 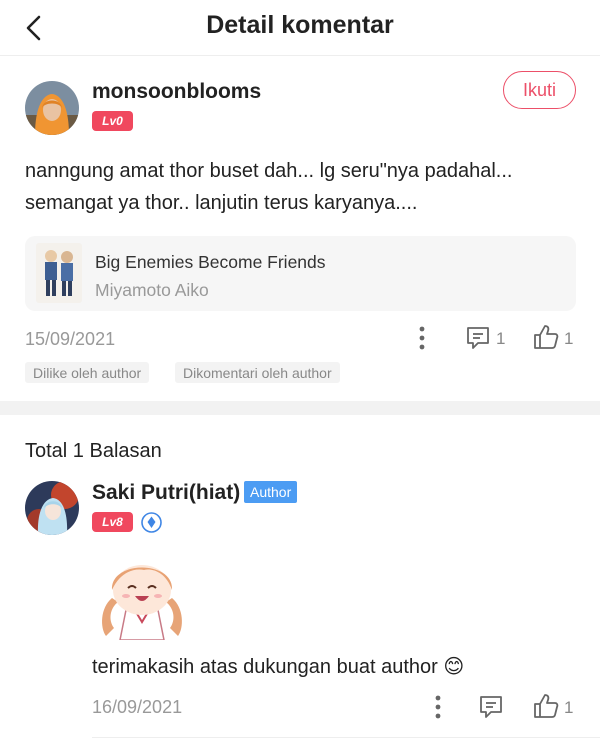 I want to click on reply-count: 1, so click(x=501, y=338).